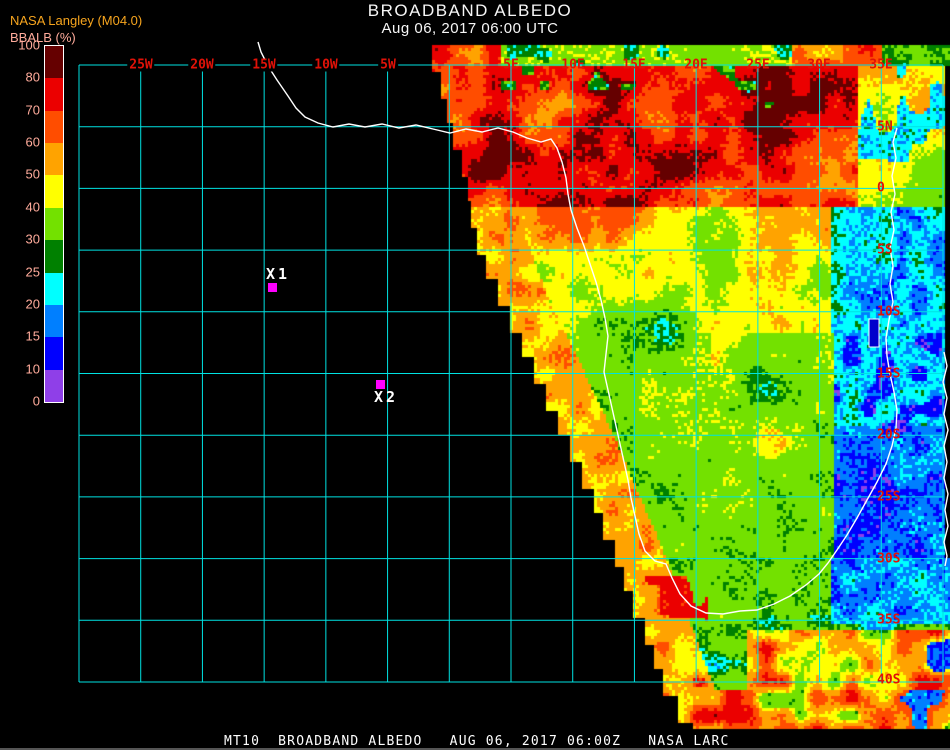 The height and width of the screenshot is (750, 950). What do you see at coordinates (32, 272) in the screenshot?
I see `colorbar-tick-label: 25` at bounding box center [32, 272].